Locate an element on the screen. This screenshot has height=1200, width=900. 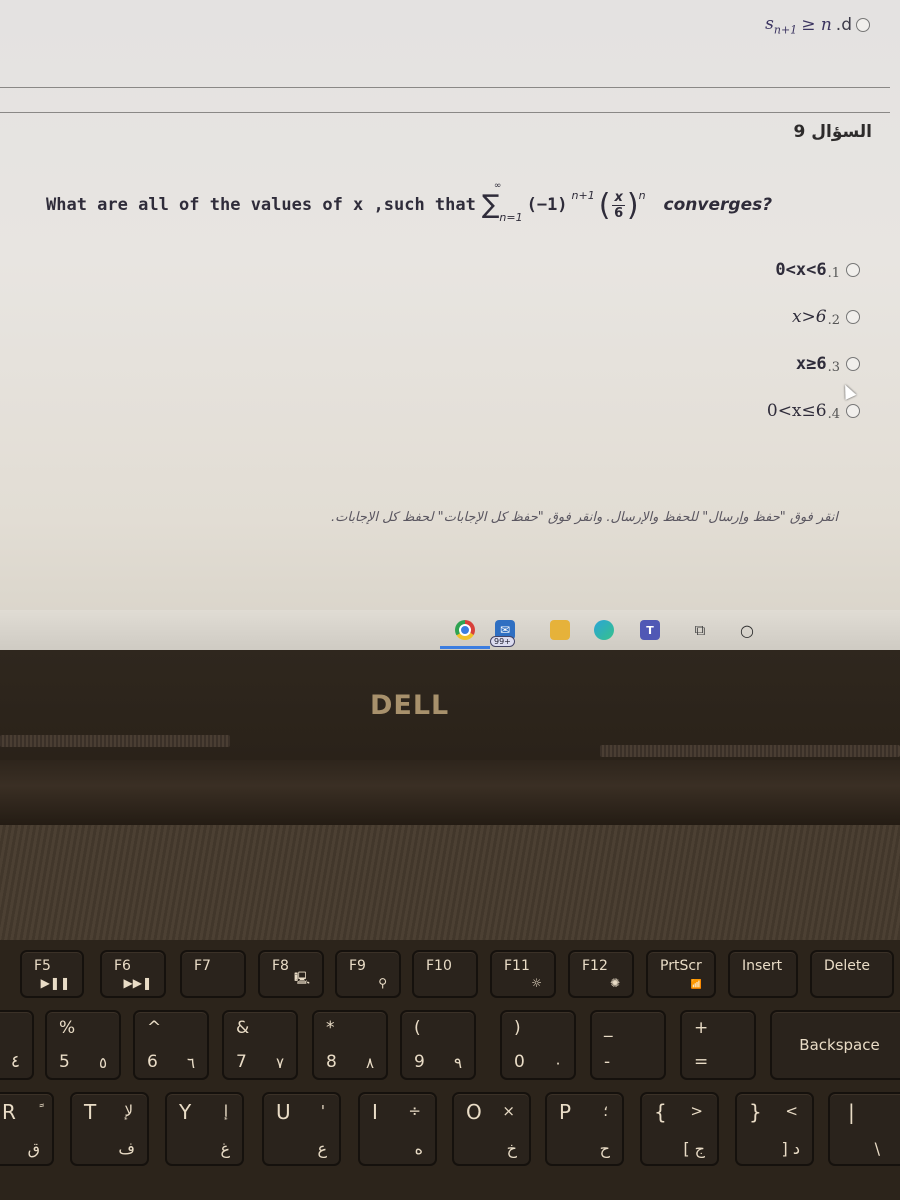
key-f9: F9 ⚲ is located at coordinates (368, 974).